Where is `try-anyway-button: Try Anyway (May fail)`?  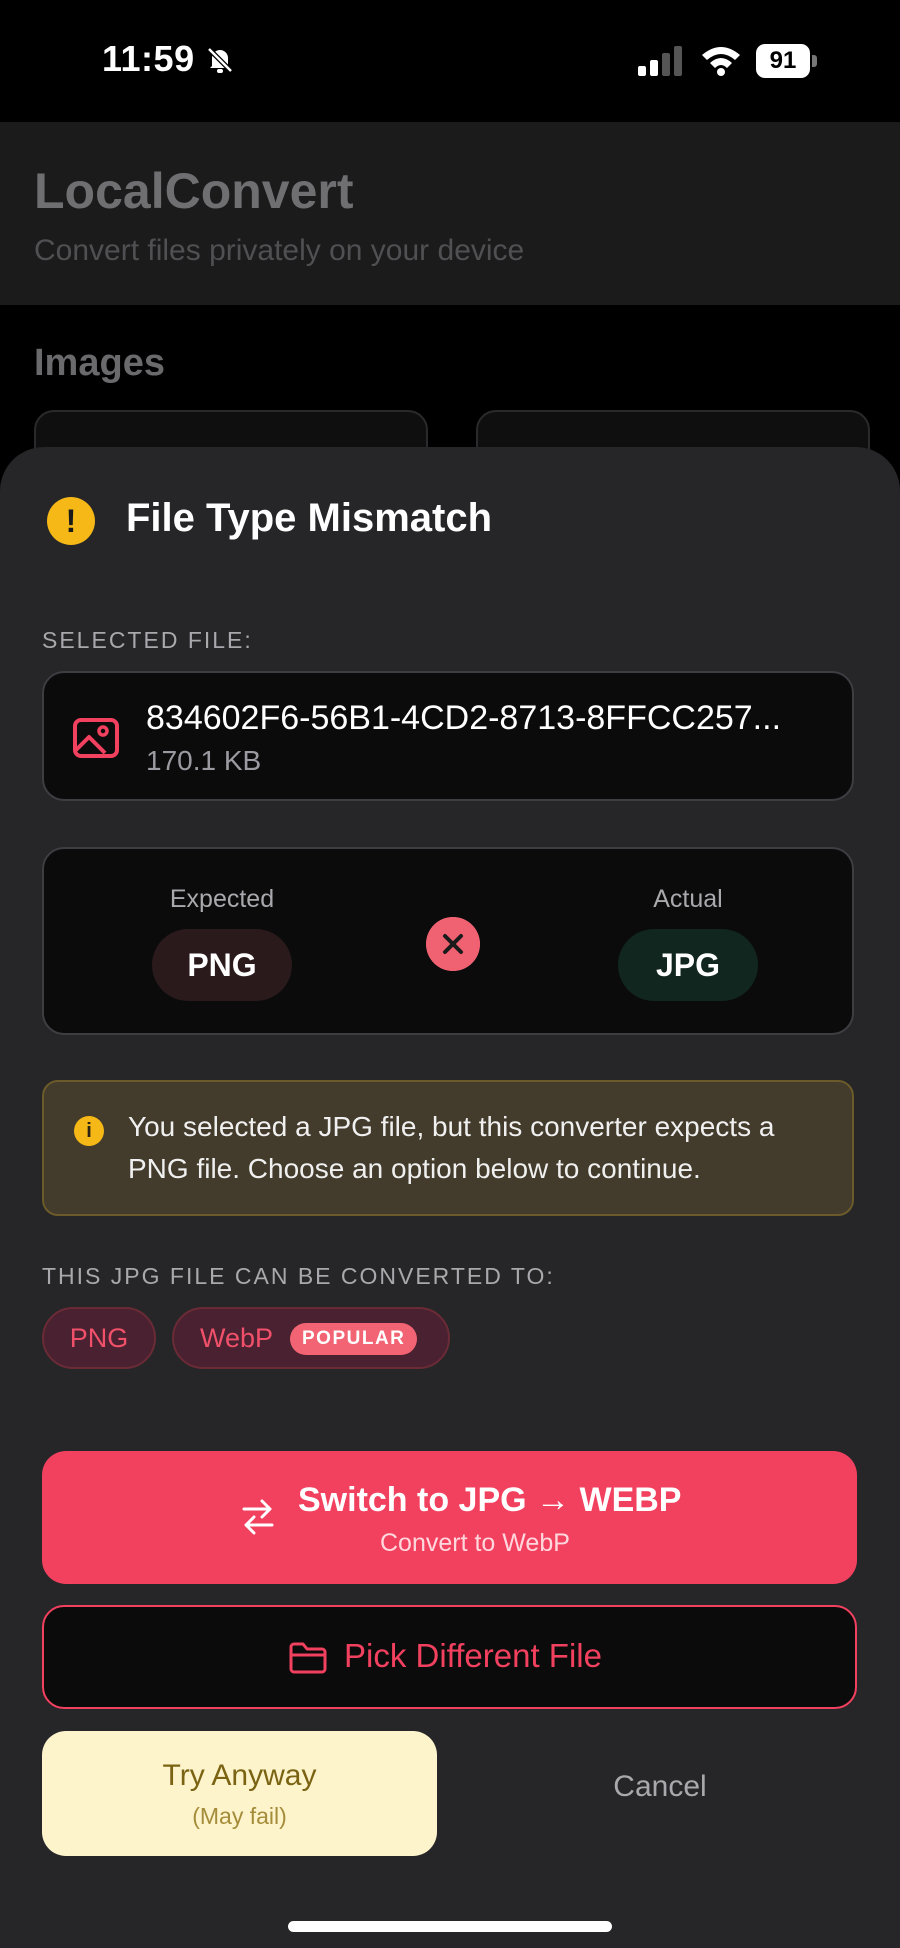 try-anyway-button: Try Anyway (May fail) is located at coordinates (239, 1793).